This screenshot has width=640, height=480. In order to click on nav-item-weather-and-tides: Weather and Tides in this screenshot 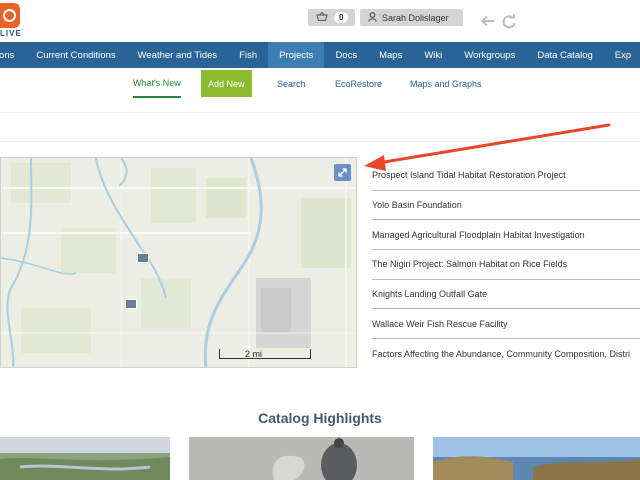, I will do `click(178, 55)`.